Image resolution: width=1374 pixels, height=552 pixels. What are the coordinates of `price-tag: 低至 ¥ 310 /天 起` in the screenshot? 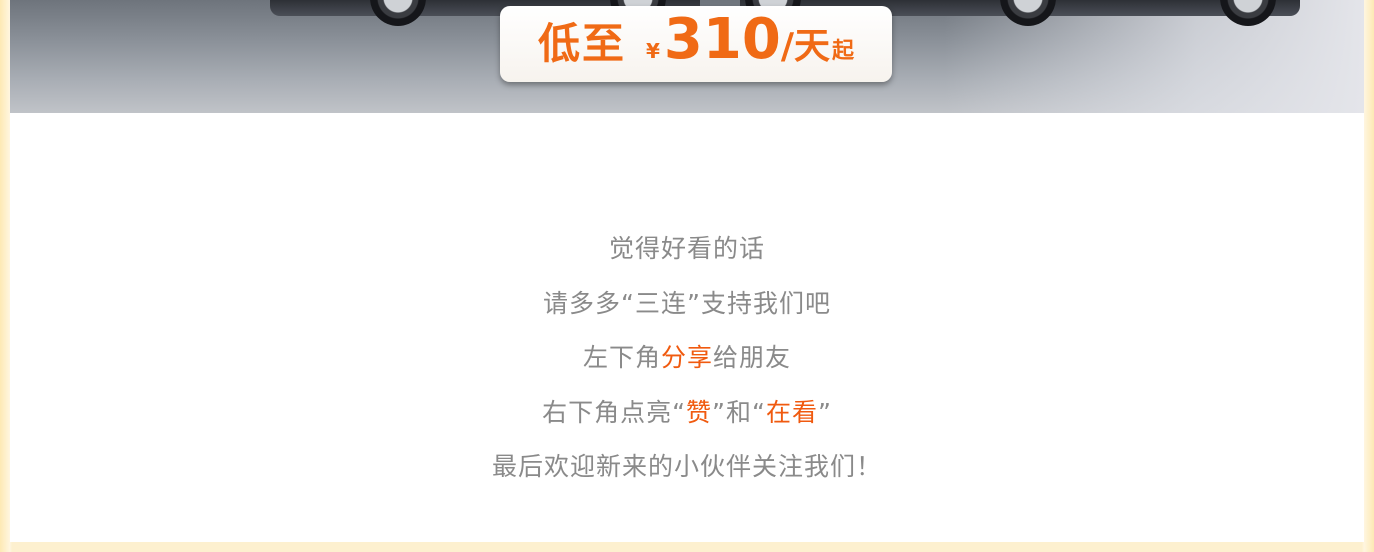 It's located at (696, 44).